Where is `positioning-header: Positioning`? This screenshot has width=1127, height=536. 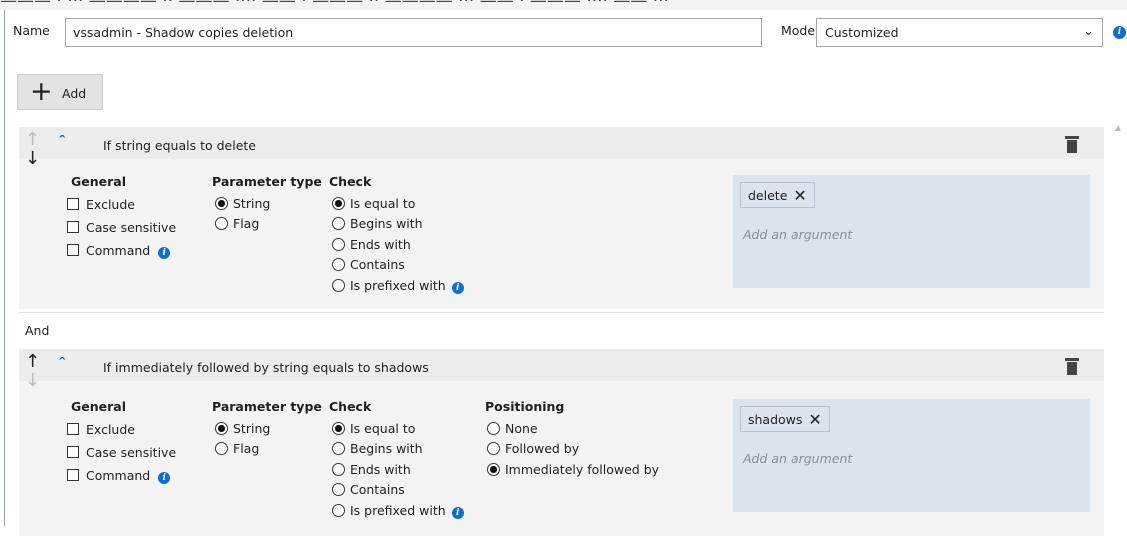
positioning-header: Positioning is located at coordinates (525, 406).